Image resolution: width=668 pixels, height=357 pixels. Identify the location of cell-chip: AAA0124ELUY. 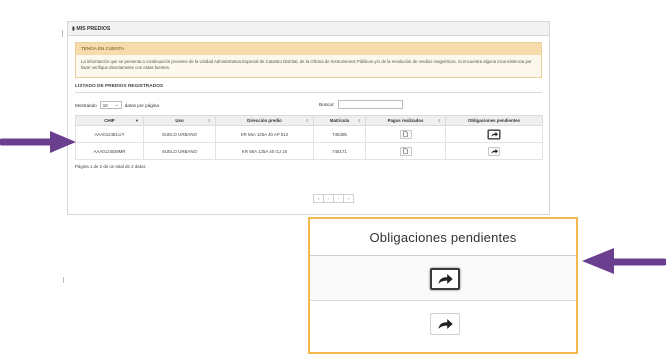
(109, 134).